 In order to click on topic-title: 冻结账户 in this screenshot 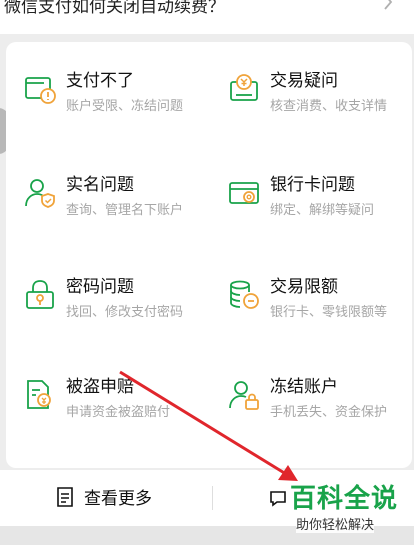, I will do `click(304, 387)`.